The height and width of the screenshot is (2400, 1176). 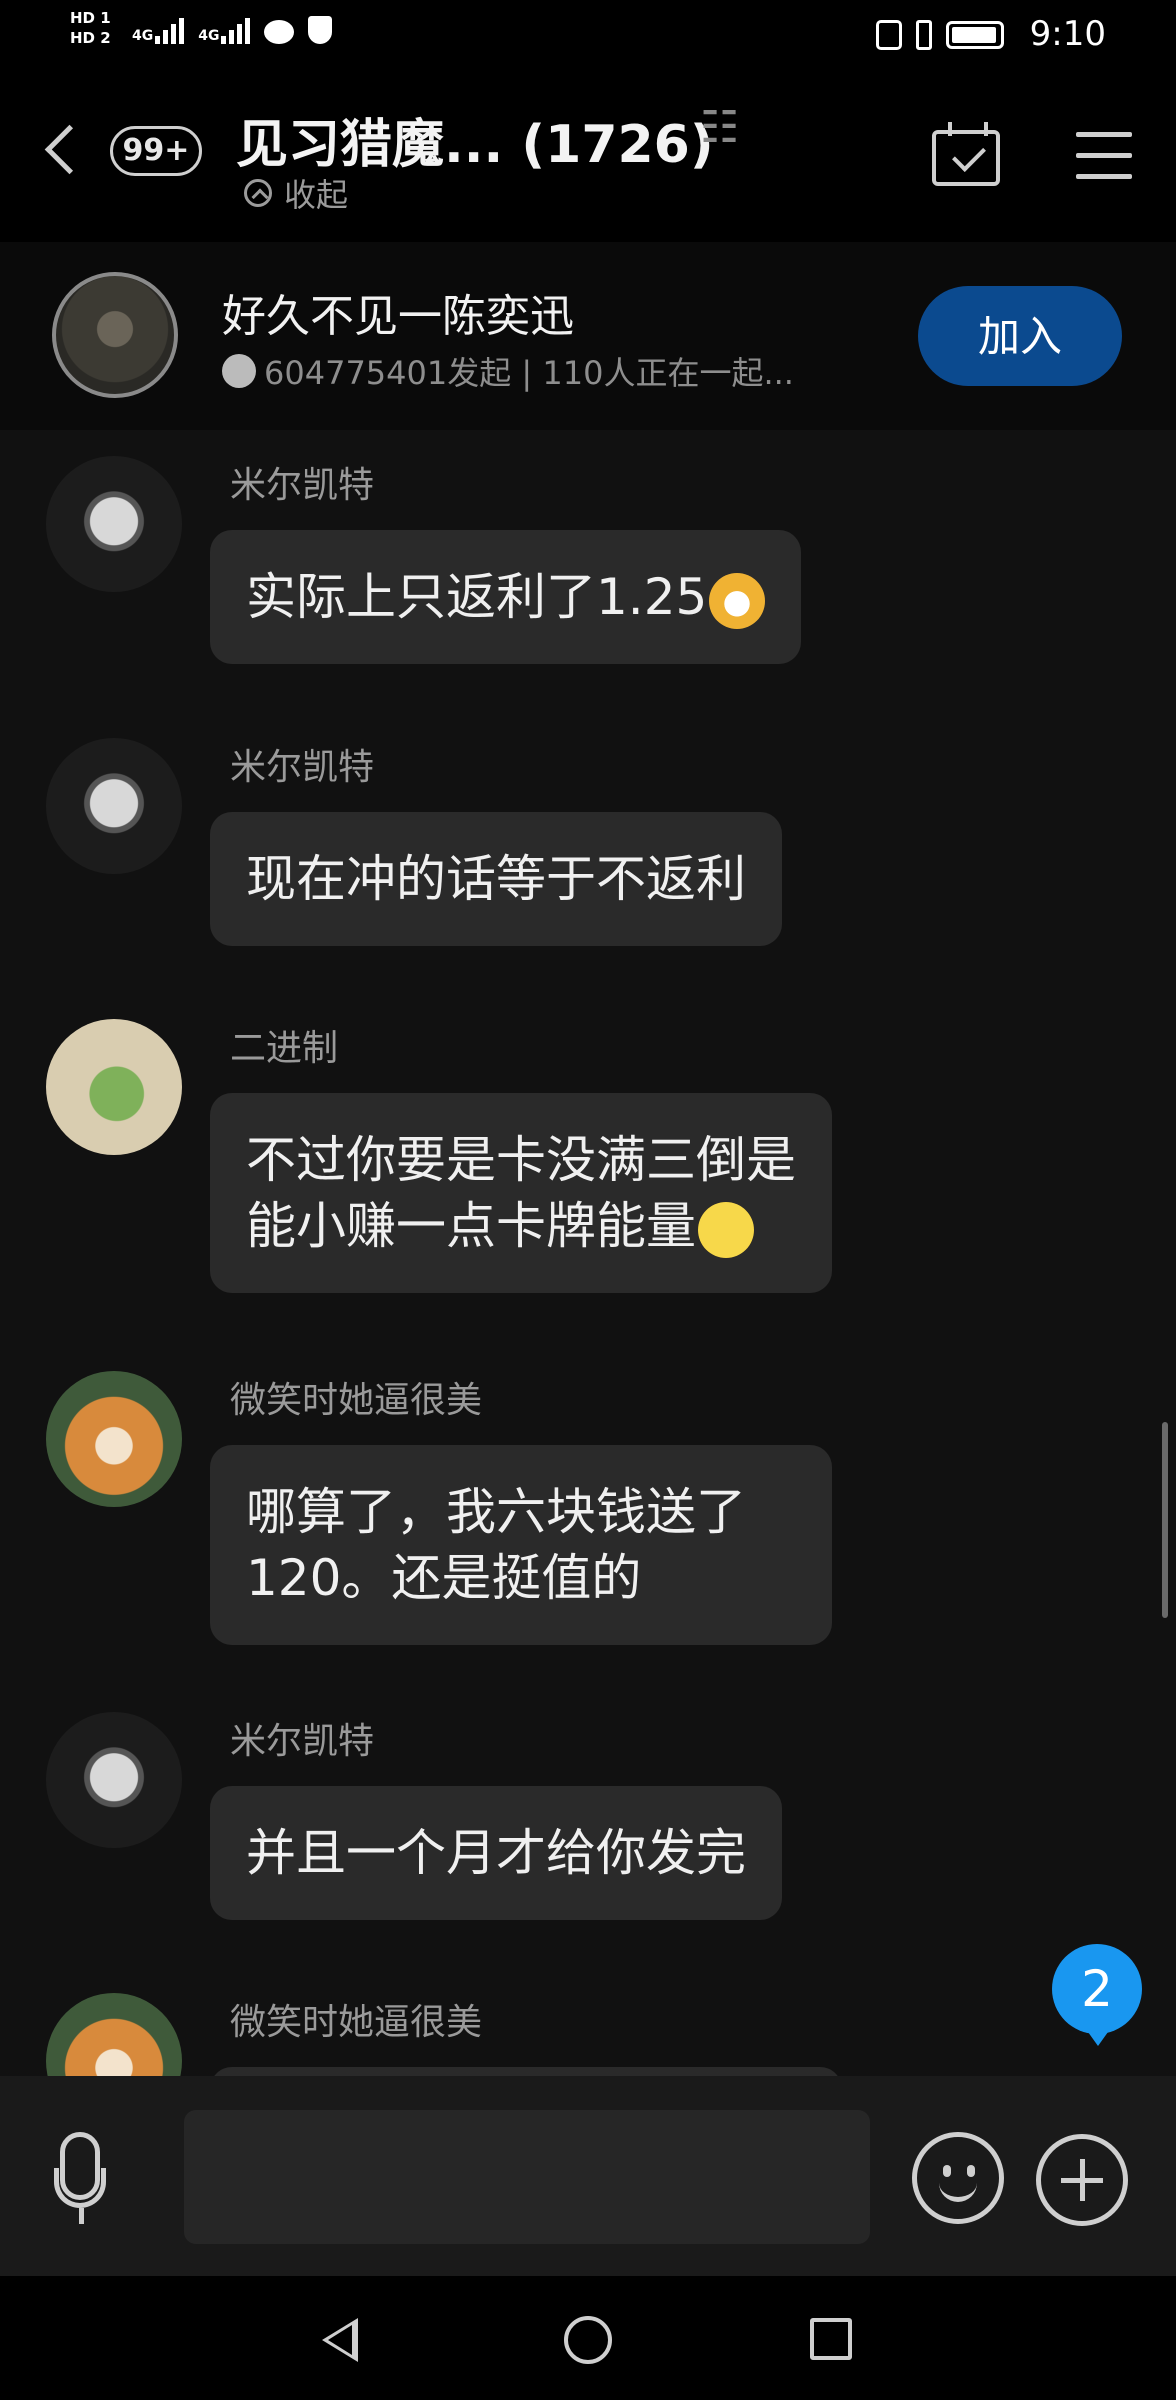 What do you see at coordinates (831, 2339) in the screenshot?
I see `nav-recent-icon` at bounding box center [831, 2339].